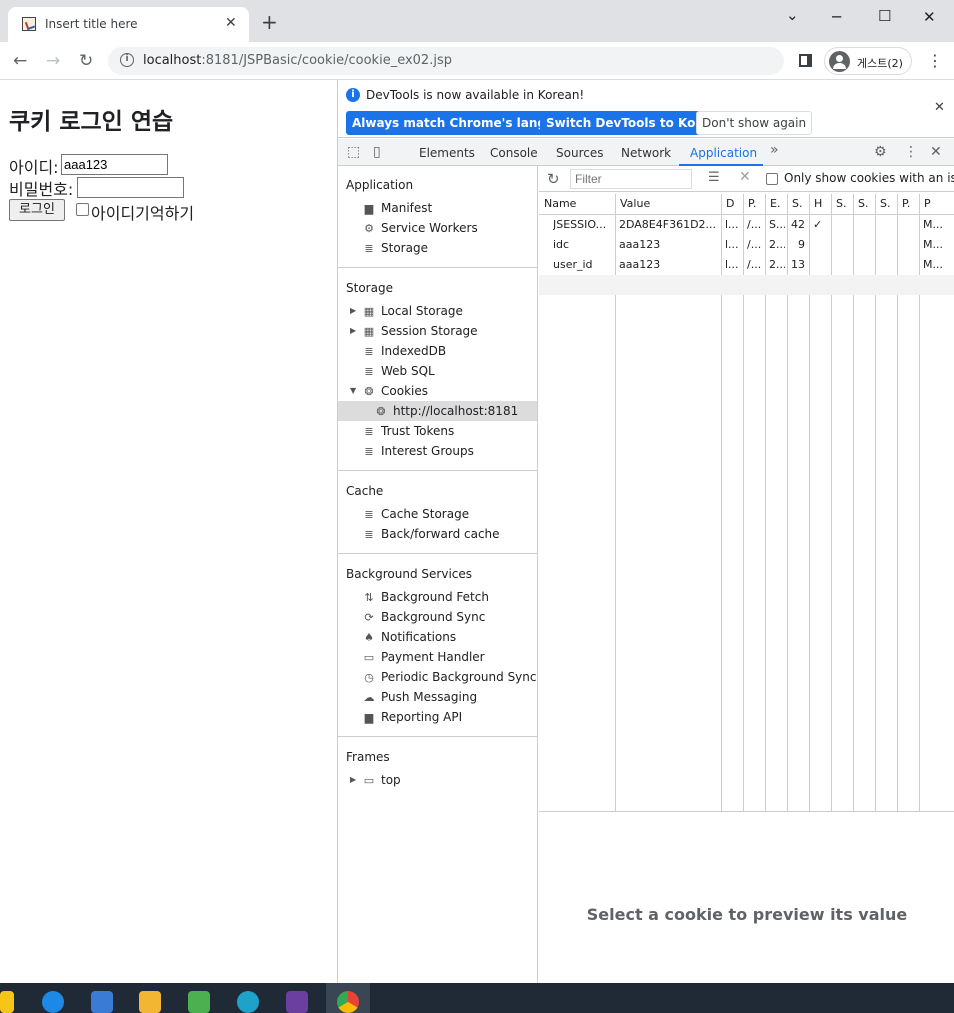 The image size is (954, 1013). I want to click on sidebar-item-session-storage: ▶ ▦ Session Storage, so click(444, 331).